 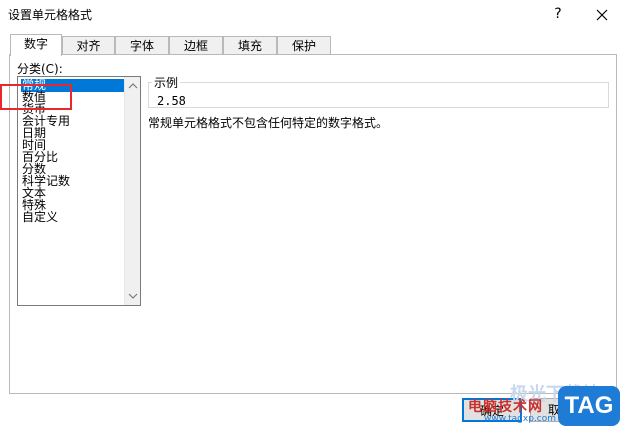 What do you see at coordinates (133, 86) in the screenshot?
I see `chevron-up-icon` at bounding box center [133, 86].